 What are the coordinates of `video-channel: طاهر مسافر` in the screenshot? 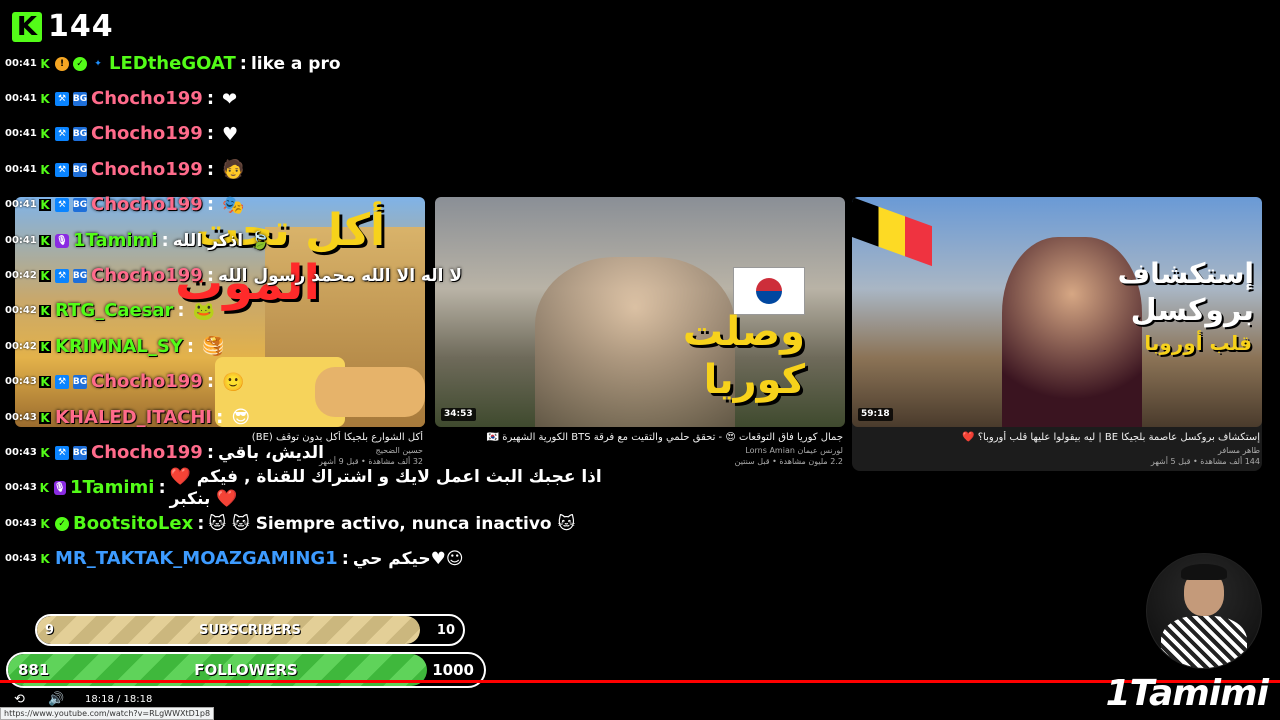 It's located at (1057, 450).